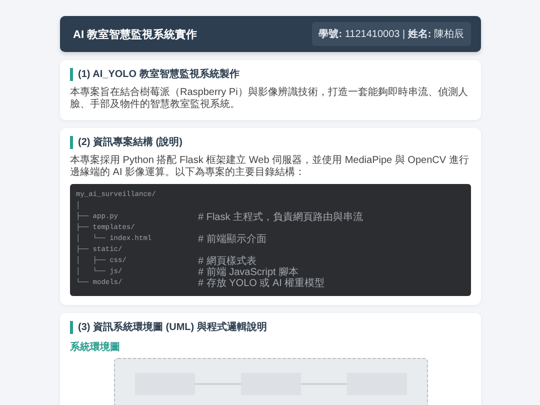 The width and height of the screenshot is (540, 405). I want to click on page-title: AI 教室智慧監視系統實作, so click(135, 35).